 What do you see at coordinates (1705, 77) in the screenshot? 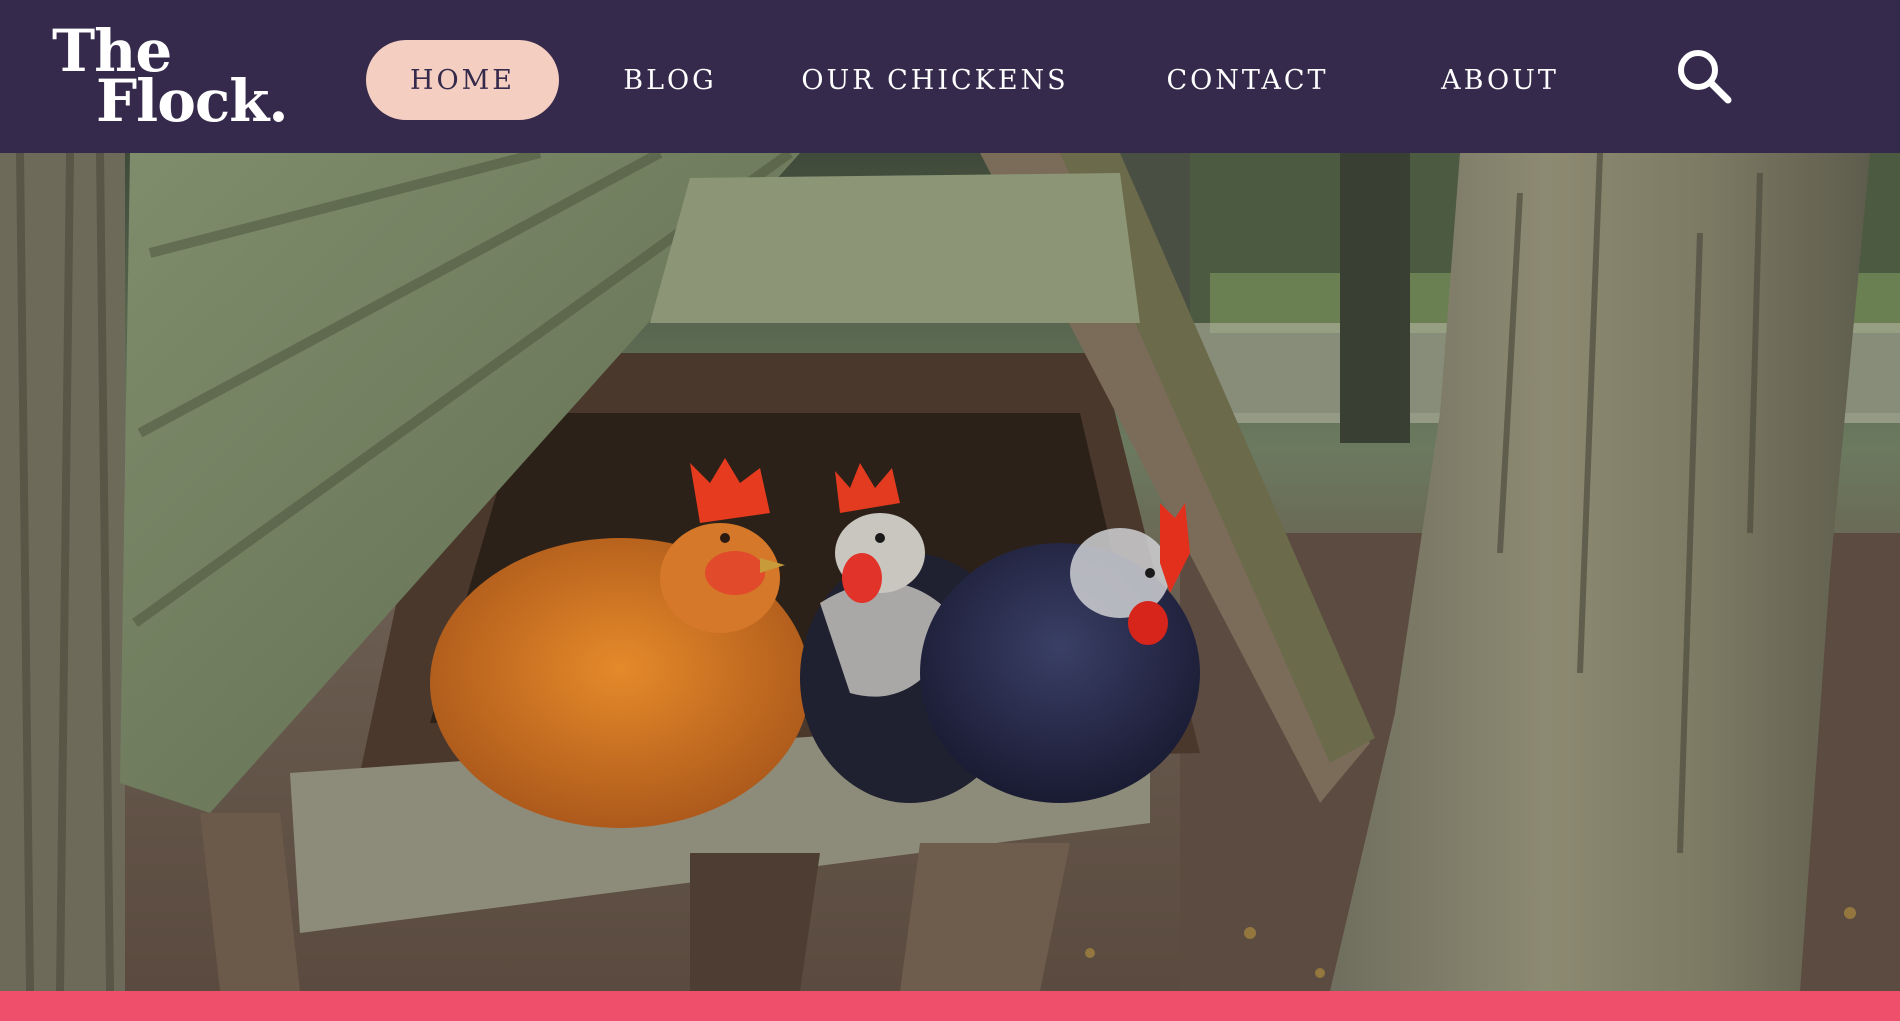
I see `search-icon` at bounding box center [1705, 77].